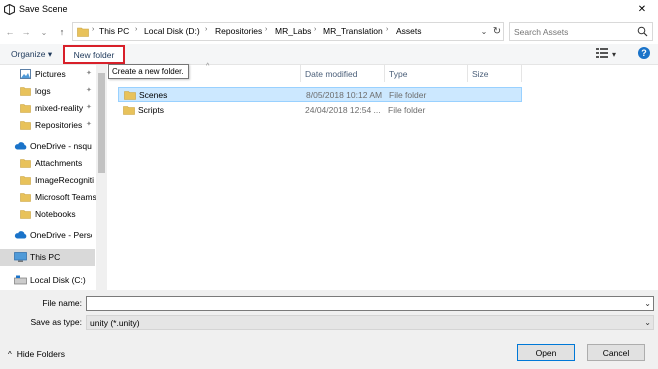 The width and height of the screenshot is (658, 369). I want to click on arrow-up-icon: ↑, so click(62, 32).